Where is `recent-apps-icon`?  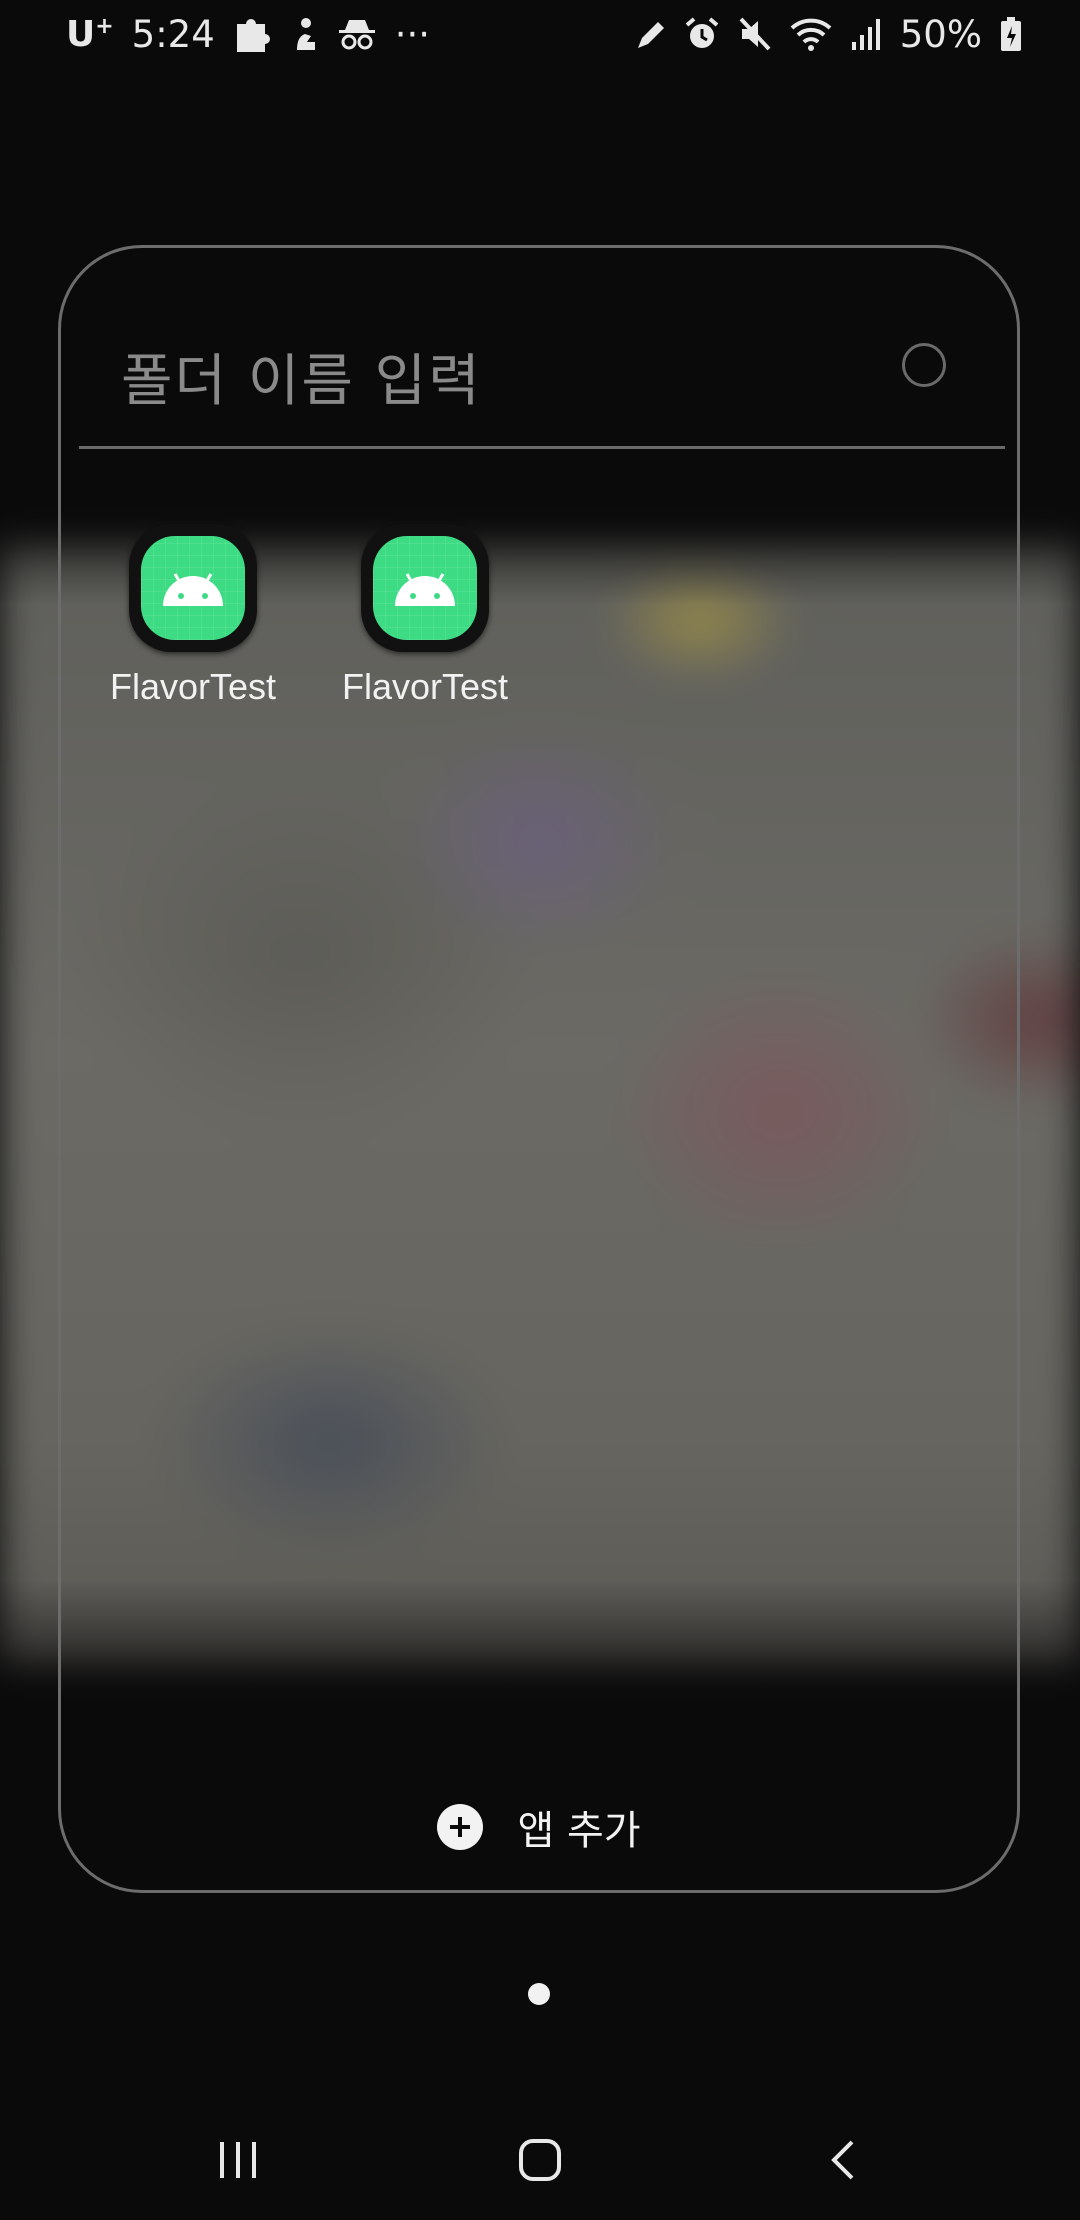
recent-apps-icon is located at coordinates (238, 2160).